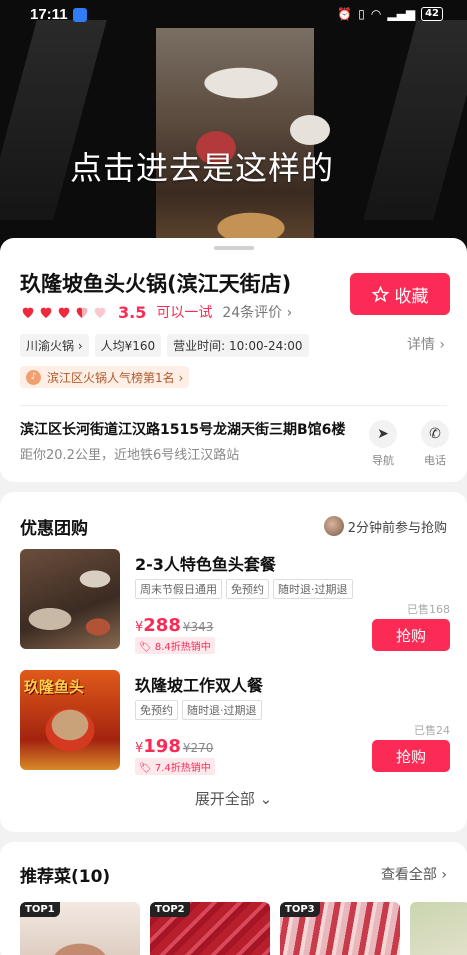 This screenshot has width=467, height=955. I want to click on signal-icon: ▂▄▆, so click(401, 14).